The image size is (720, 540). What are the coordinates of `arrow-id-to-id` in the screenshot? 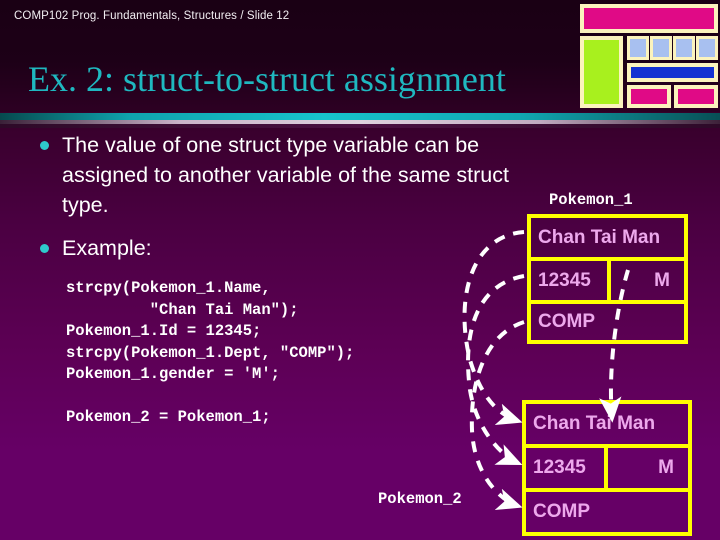 It's located at (495, 369).